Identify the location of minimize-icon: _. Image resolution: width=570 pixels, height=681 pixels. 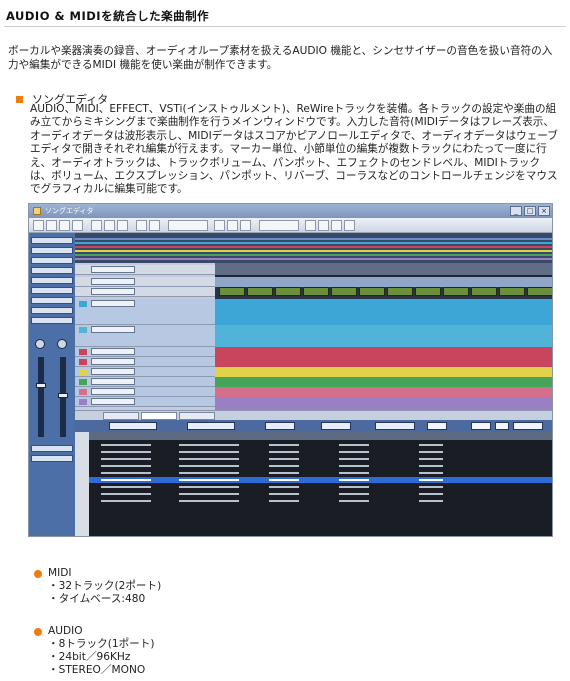
(516, 211).